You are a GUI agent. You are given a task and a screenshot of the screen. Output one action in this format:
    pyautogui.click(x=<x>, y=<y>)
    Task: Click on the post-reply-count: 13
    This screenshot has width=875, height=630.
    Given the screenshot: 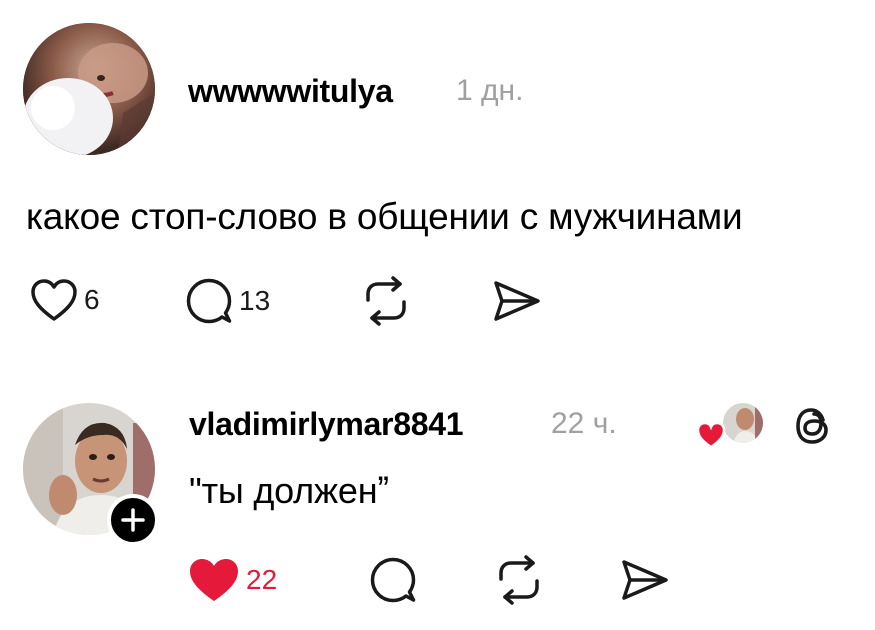 What is the action you would take?
    pyautogui.click(x=255, y=300)
    